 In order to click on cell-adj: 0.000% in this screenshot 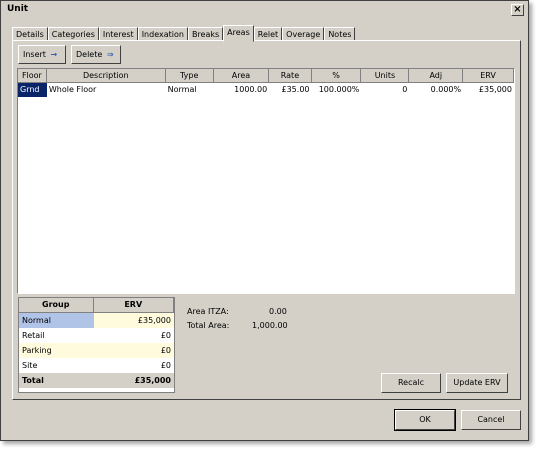, I will do `click(436, 90)`.